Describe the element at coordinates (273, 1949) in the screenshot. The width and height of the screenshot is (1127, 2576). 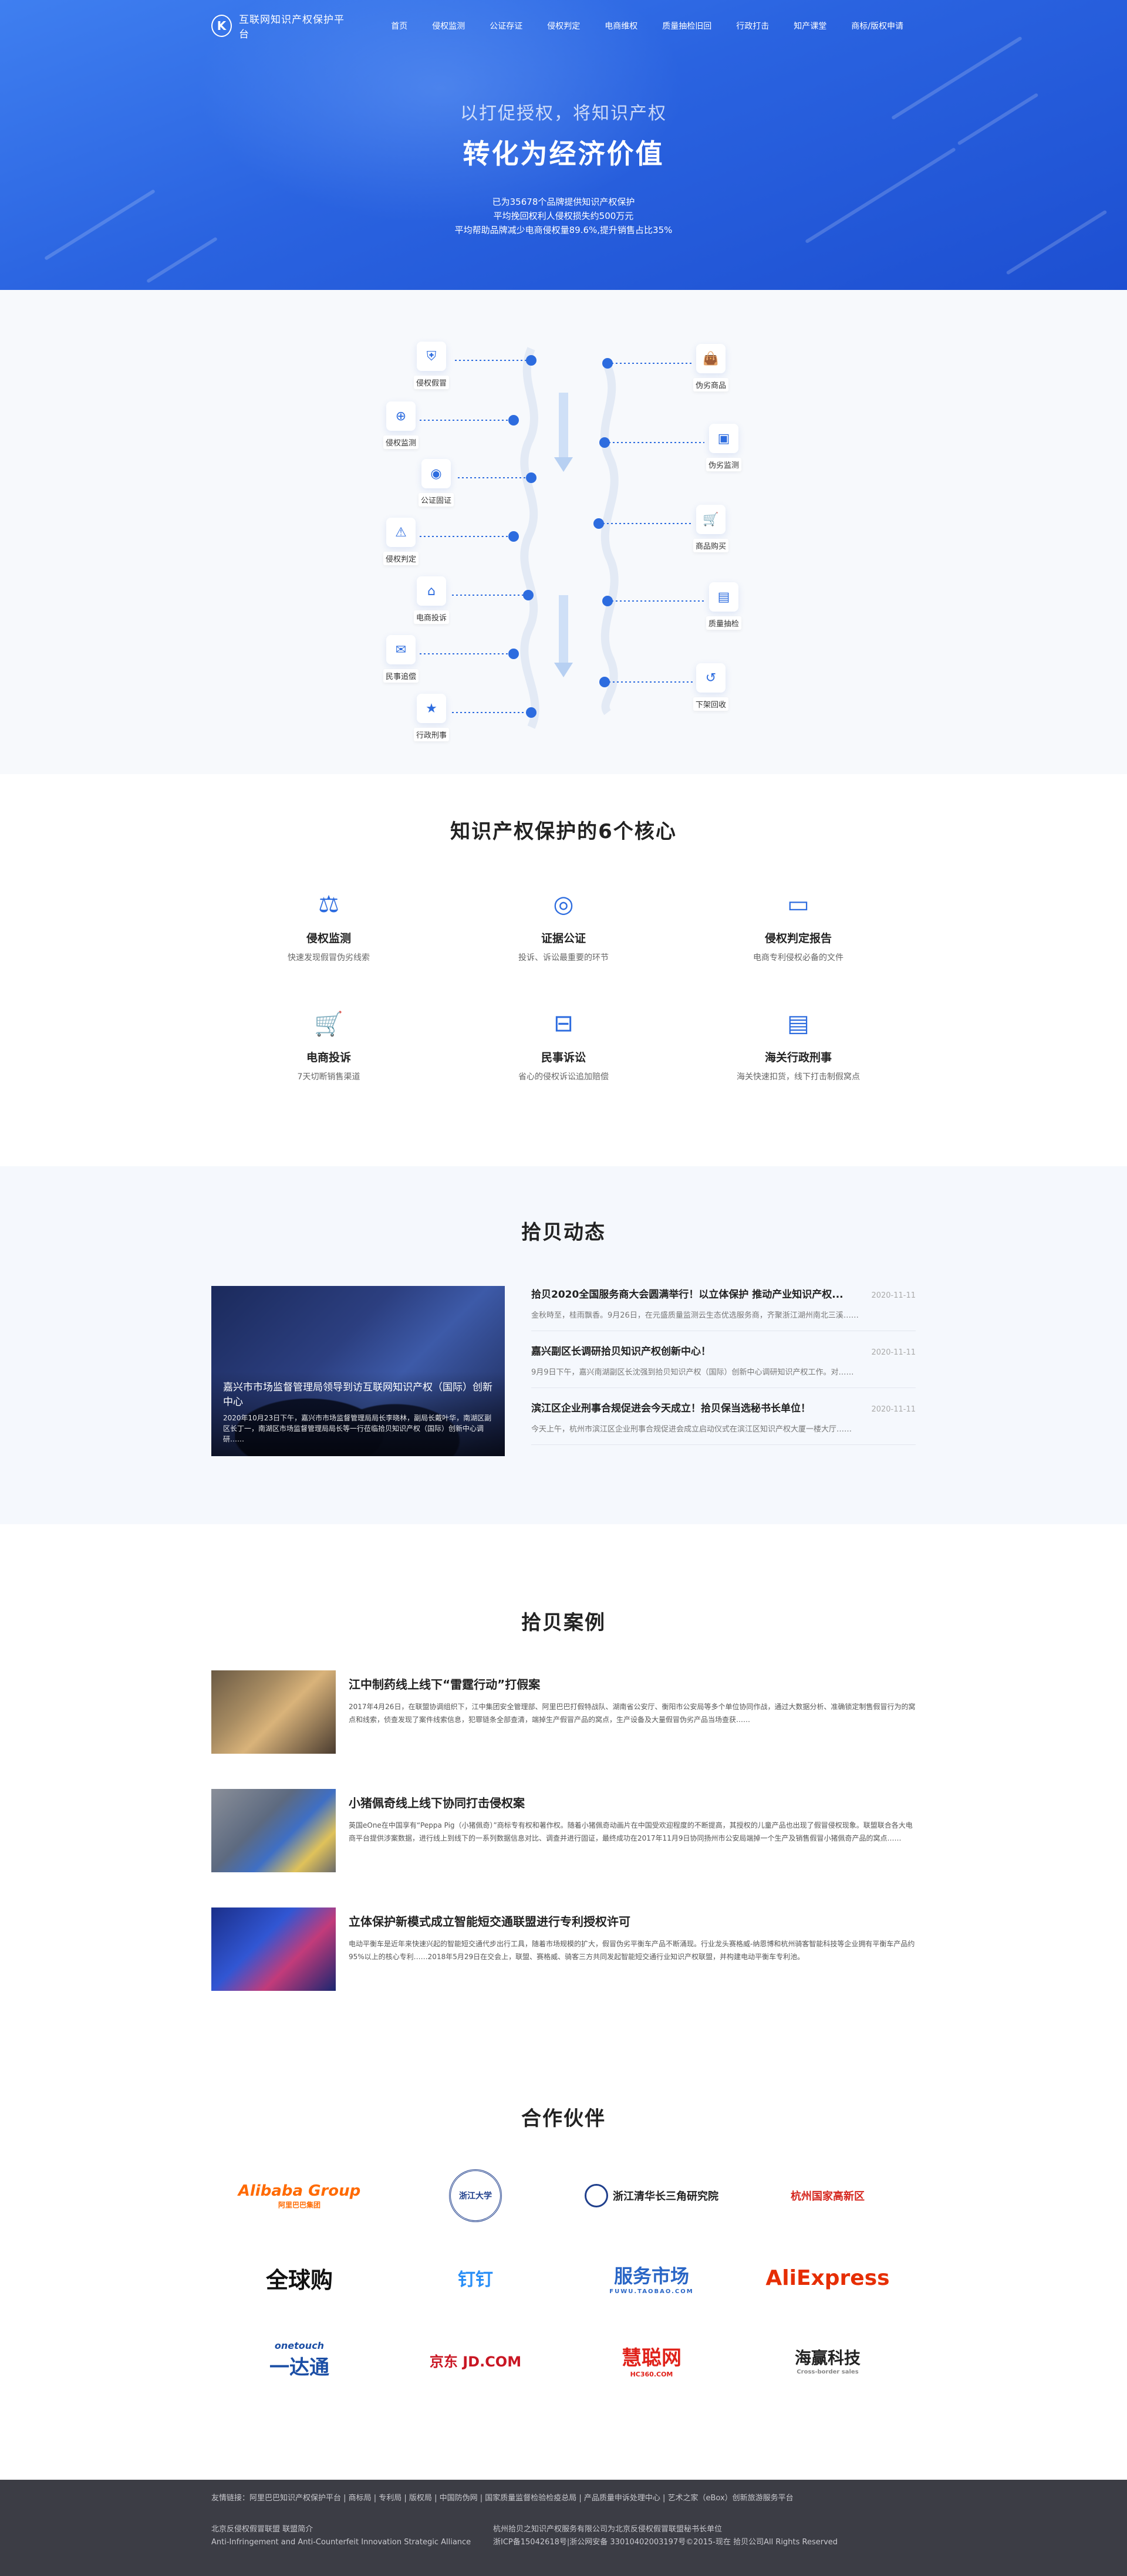
I see `case-thumbnail` at that location.